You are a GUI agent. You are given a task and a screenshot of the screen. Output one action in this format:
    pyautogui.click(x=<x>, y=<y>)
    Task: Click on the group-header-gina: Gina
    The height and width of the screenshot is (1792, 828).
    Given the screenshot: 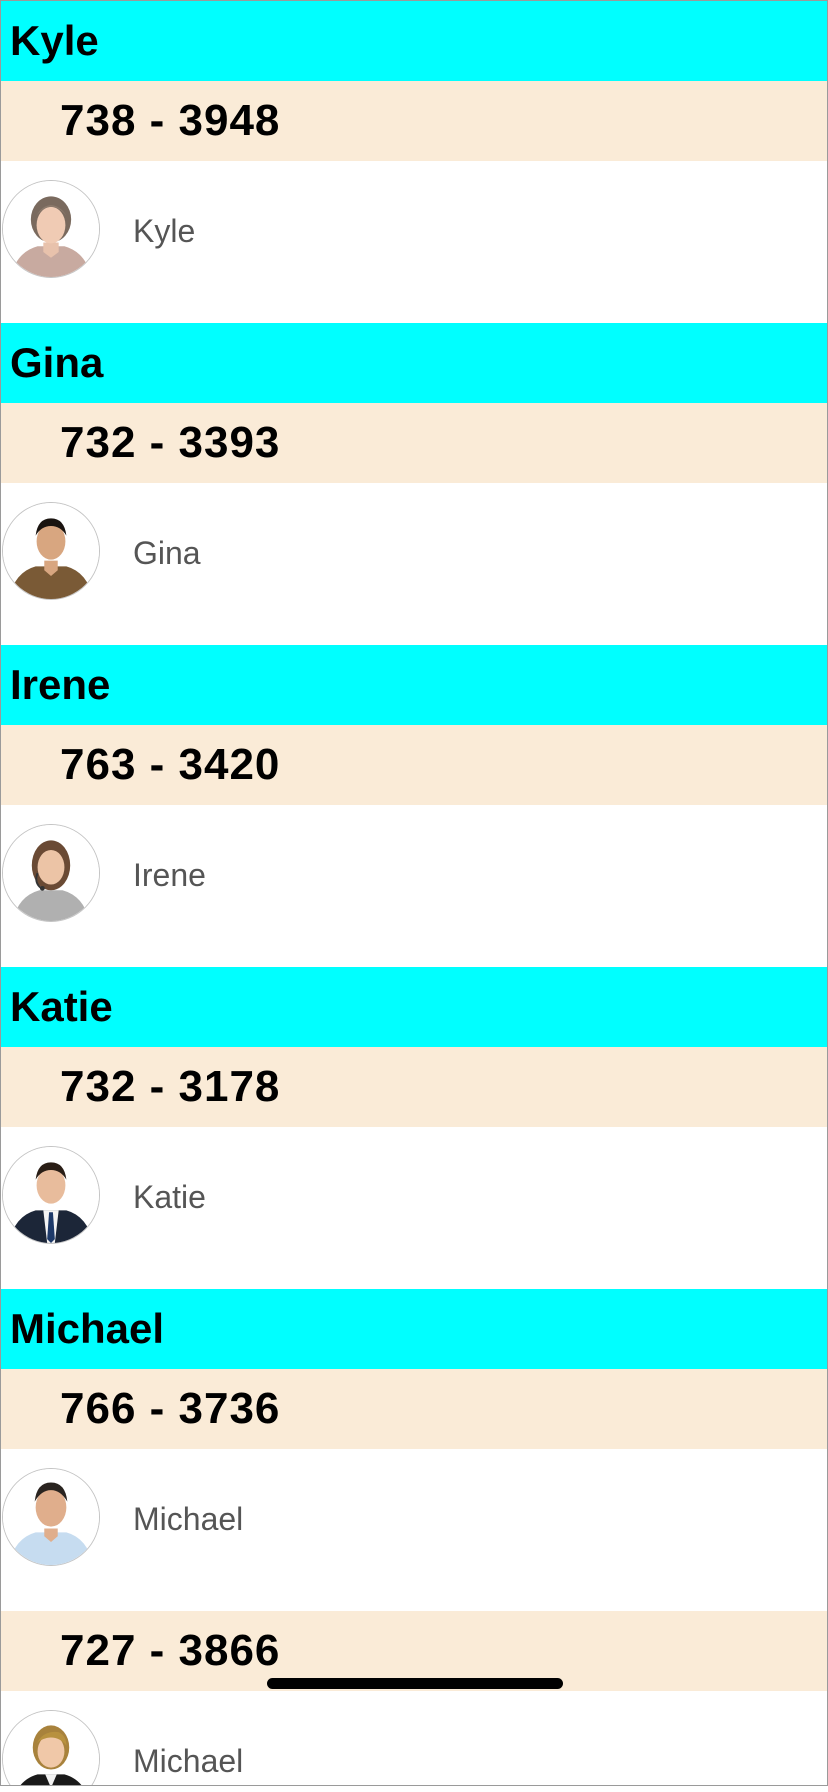 What is the action you would take?
    pyautogui.click(x=414, y=363)
    